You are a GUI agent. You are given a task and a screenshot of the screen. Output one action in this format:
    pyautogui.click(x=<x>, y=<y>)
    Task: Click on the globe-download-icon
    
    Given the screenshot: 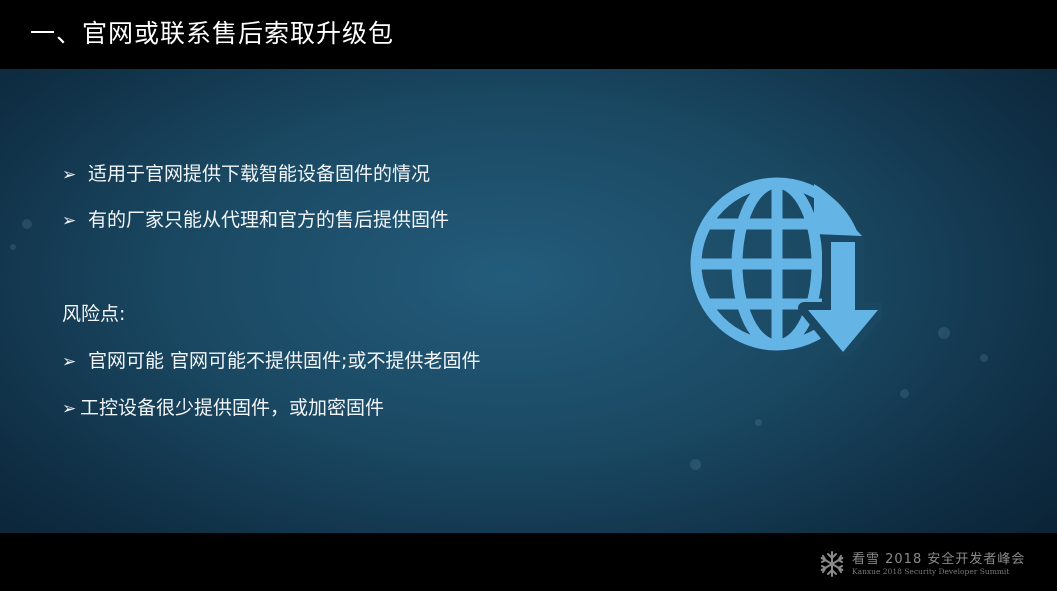 What is the action you would take?
    pyautogui.click(x=786, y=266)
    